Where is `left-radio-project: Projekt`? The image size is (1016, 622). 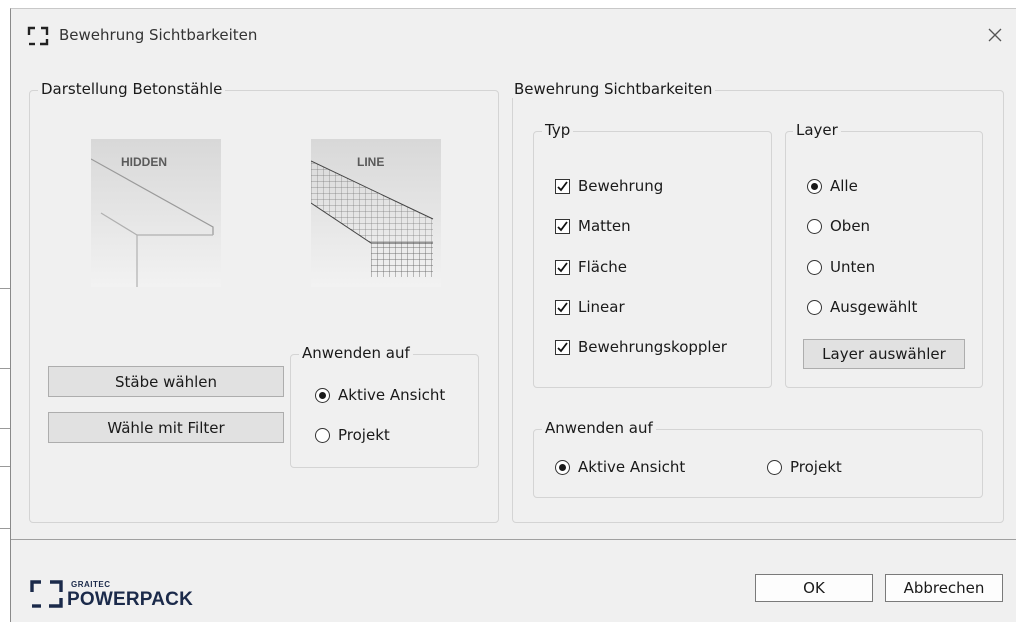 left-radio-project: Projekt is located at coordinates (352, 435).